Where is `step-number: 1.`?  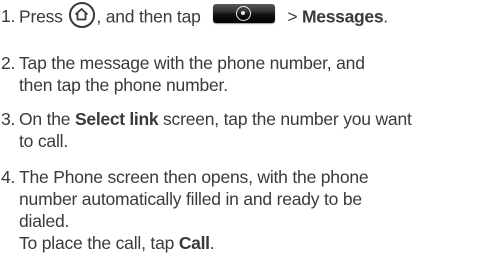 step-number: 1. is located at coordinates (8, 16).